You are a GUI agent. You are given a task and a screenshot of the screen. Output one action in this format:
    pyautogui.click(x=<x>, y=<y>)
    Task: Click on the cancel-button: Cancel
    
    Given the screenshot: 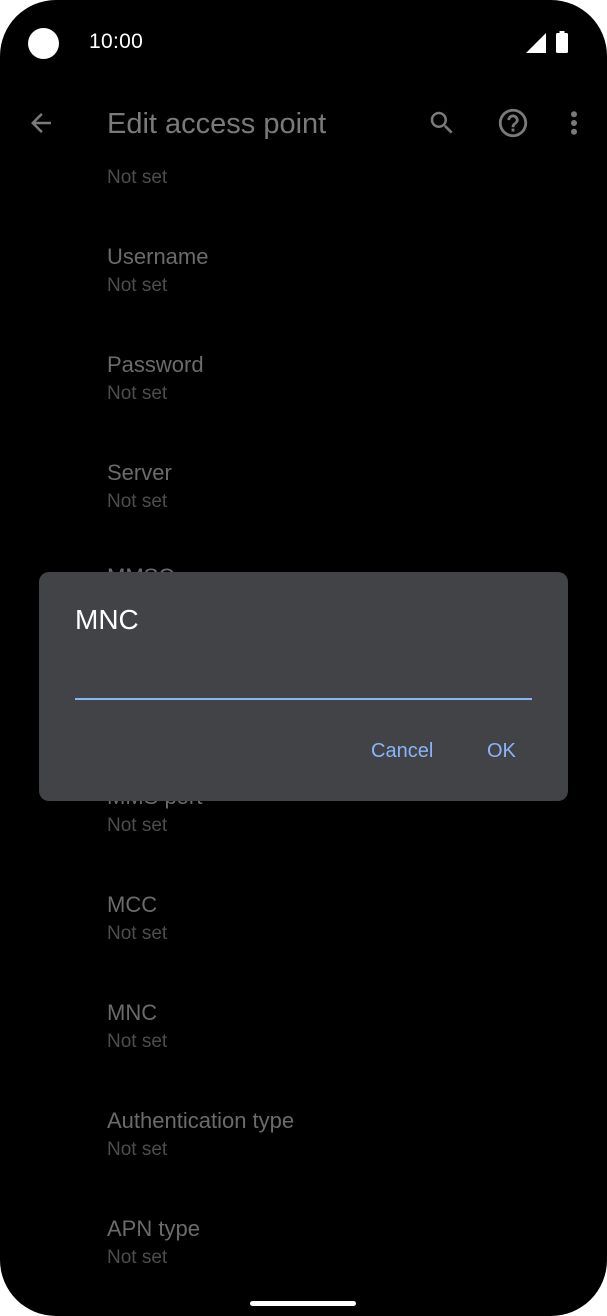 What is the action you would take?
    pyautogui.click(x=402, y=751)
    